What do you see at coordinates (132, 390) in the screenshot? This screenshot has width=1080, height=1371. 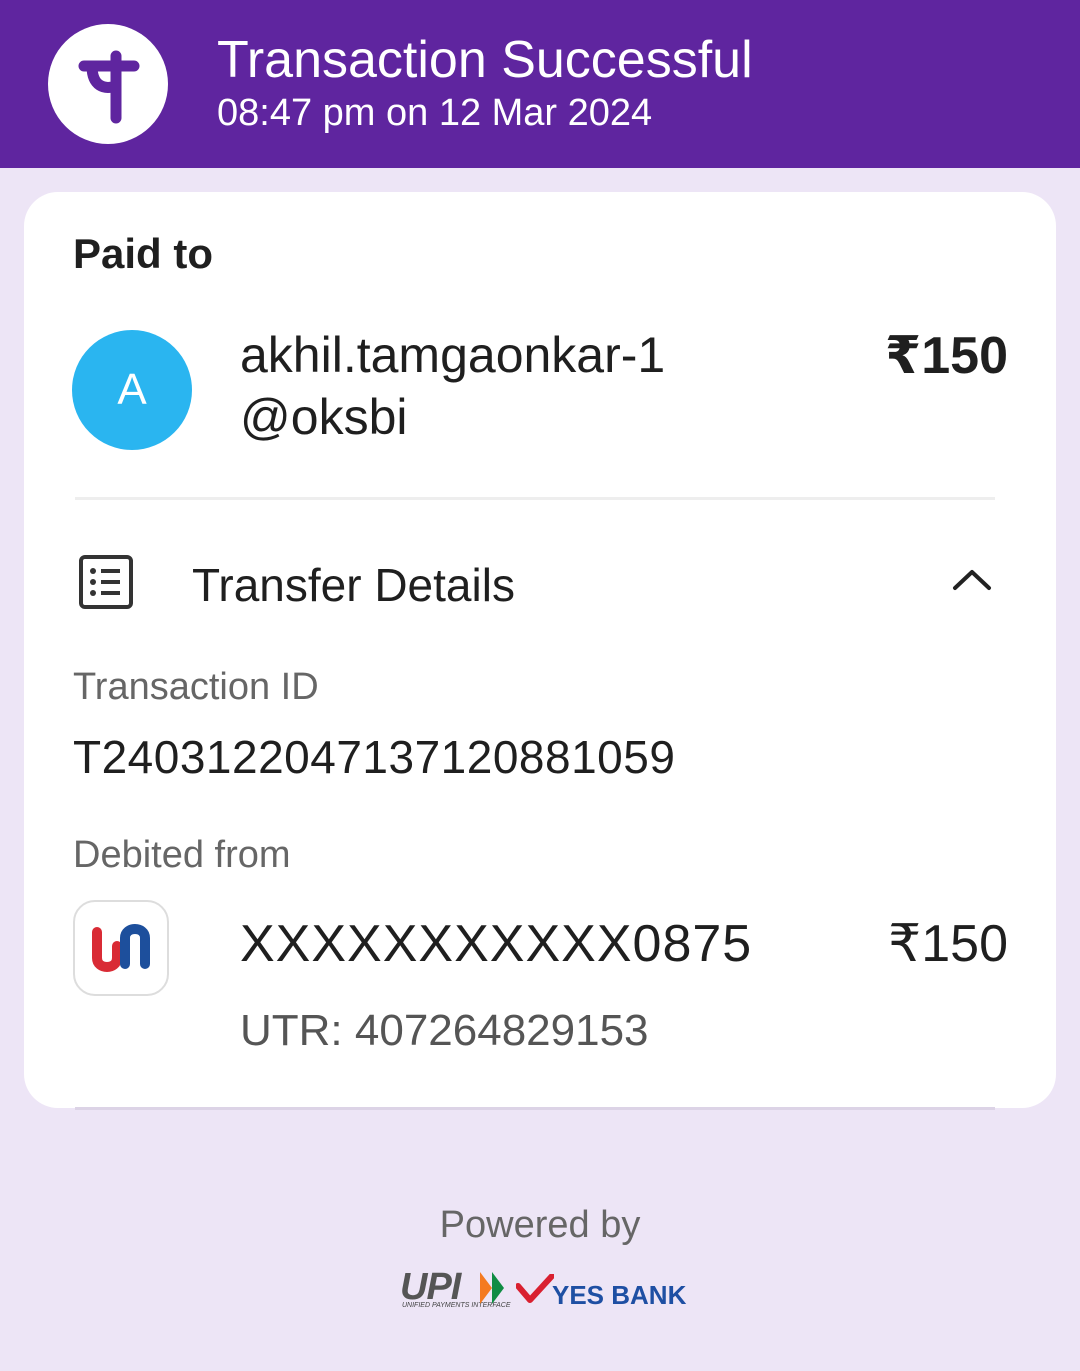 I see `avatar: A` at bounding box center [132, 390].